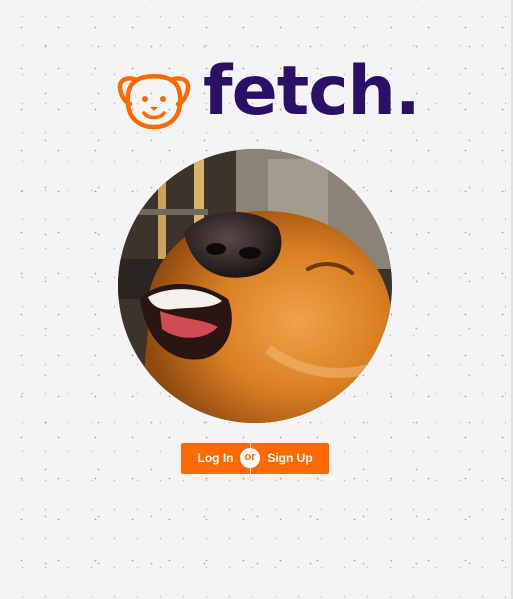 This screenshot has height=599, width=513. Describe the element at coordinates (250, 458) in the screenshot. I see `or-divider: or` at that location.